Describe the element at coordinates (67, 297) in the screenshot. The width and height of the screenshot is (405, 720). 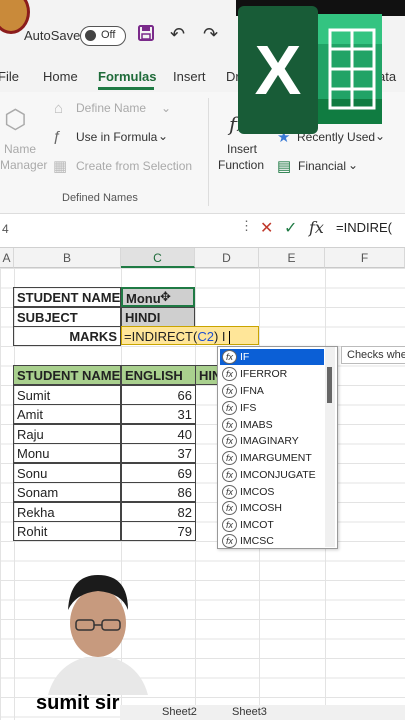
I see `label-student-name: STUDENT NAME` at that location.